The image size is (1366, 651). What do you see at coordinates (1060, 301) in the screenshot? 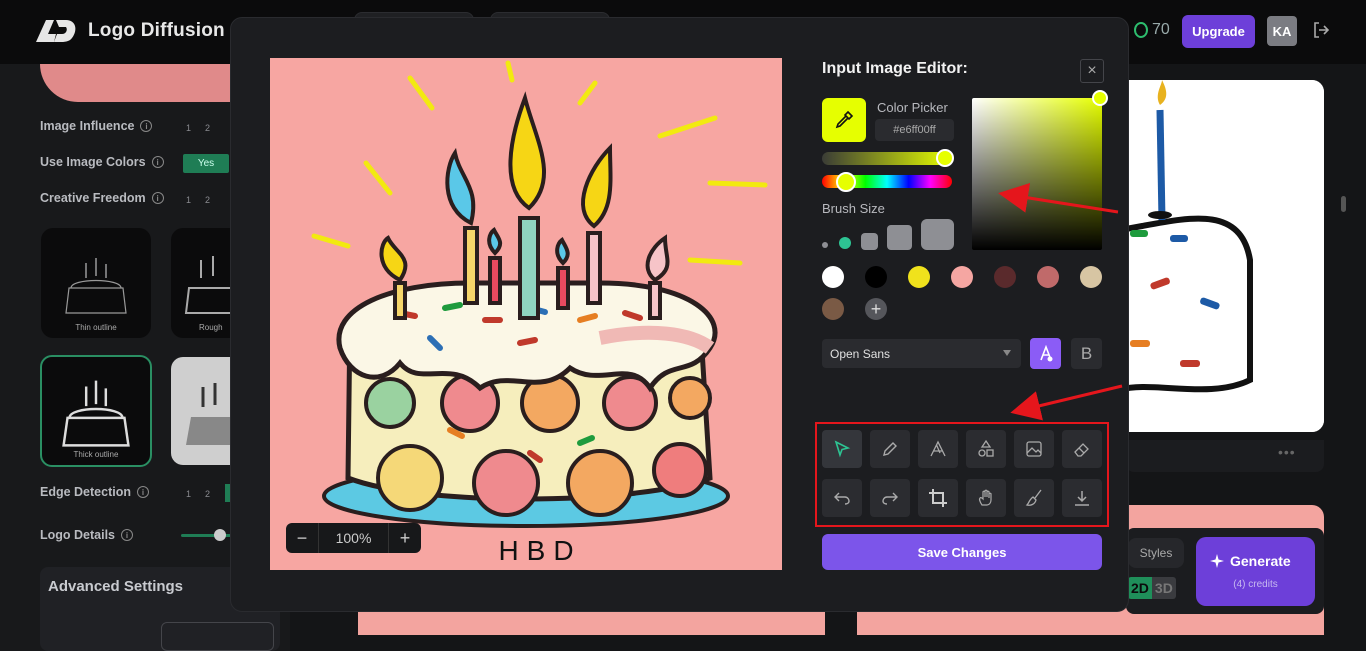
I see `annotation-arrows` at bounding box center [1060, 301].